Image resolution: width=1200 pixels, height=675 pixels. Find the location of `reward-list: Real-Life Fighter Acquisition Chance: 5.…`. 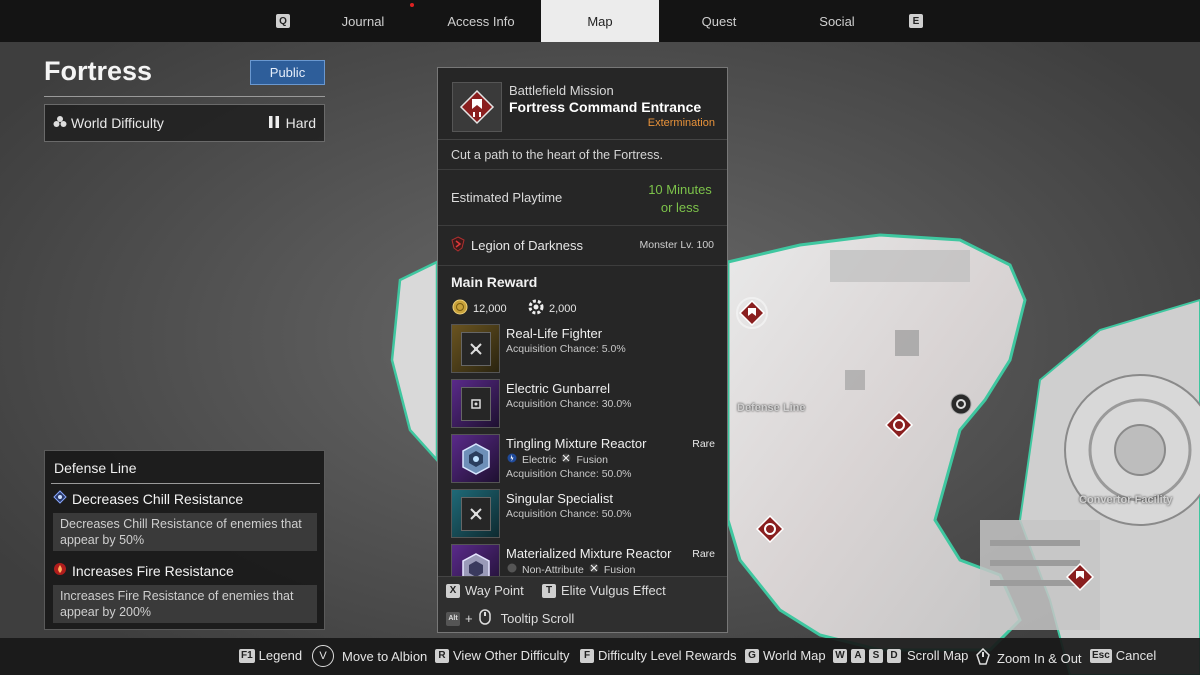

reward-list: Real-Life Fighter Acquisition Chance: 5.… is located at coordinates (582, 449).